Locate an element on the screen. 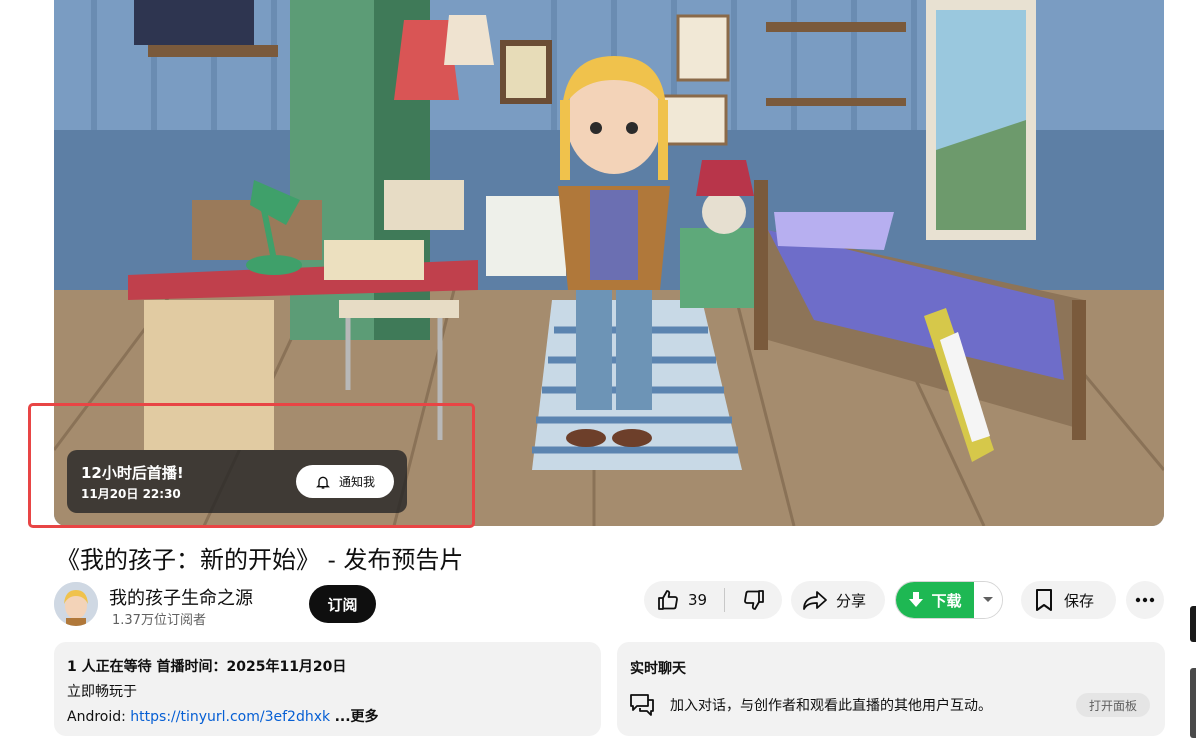  subscriber-count: 1.37万位订阅者 is located at coordinates (159, 620).